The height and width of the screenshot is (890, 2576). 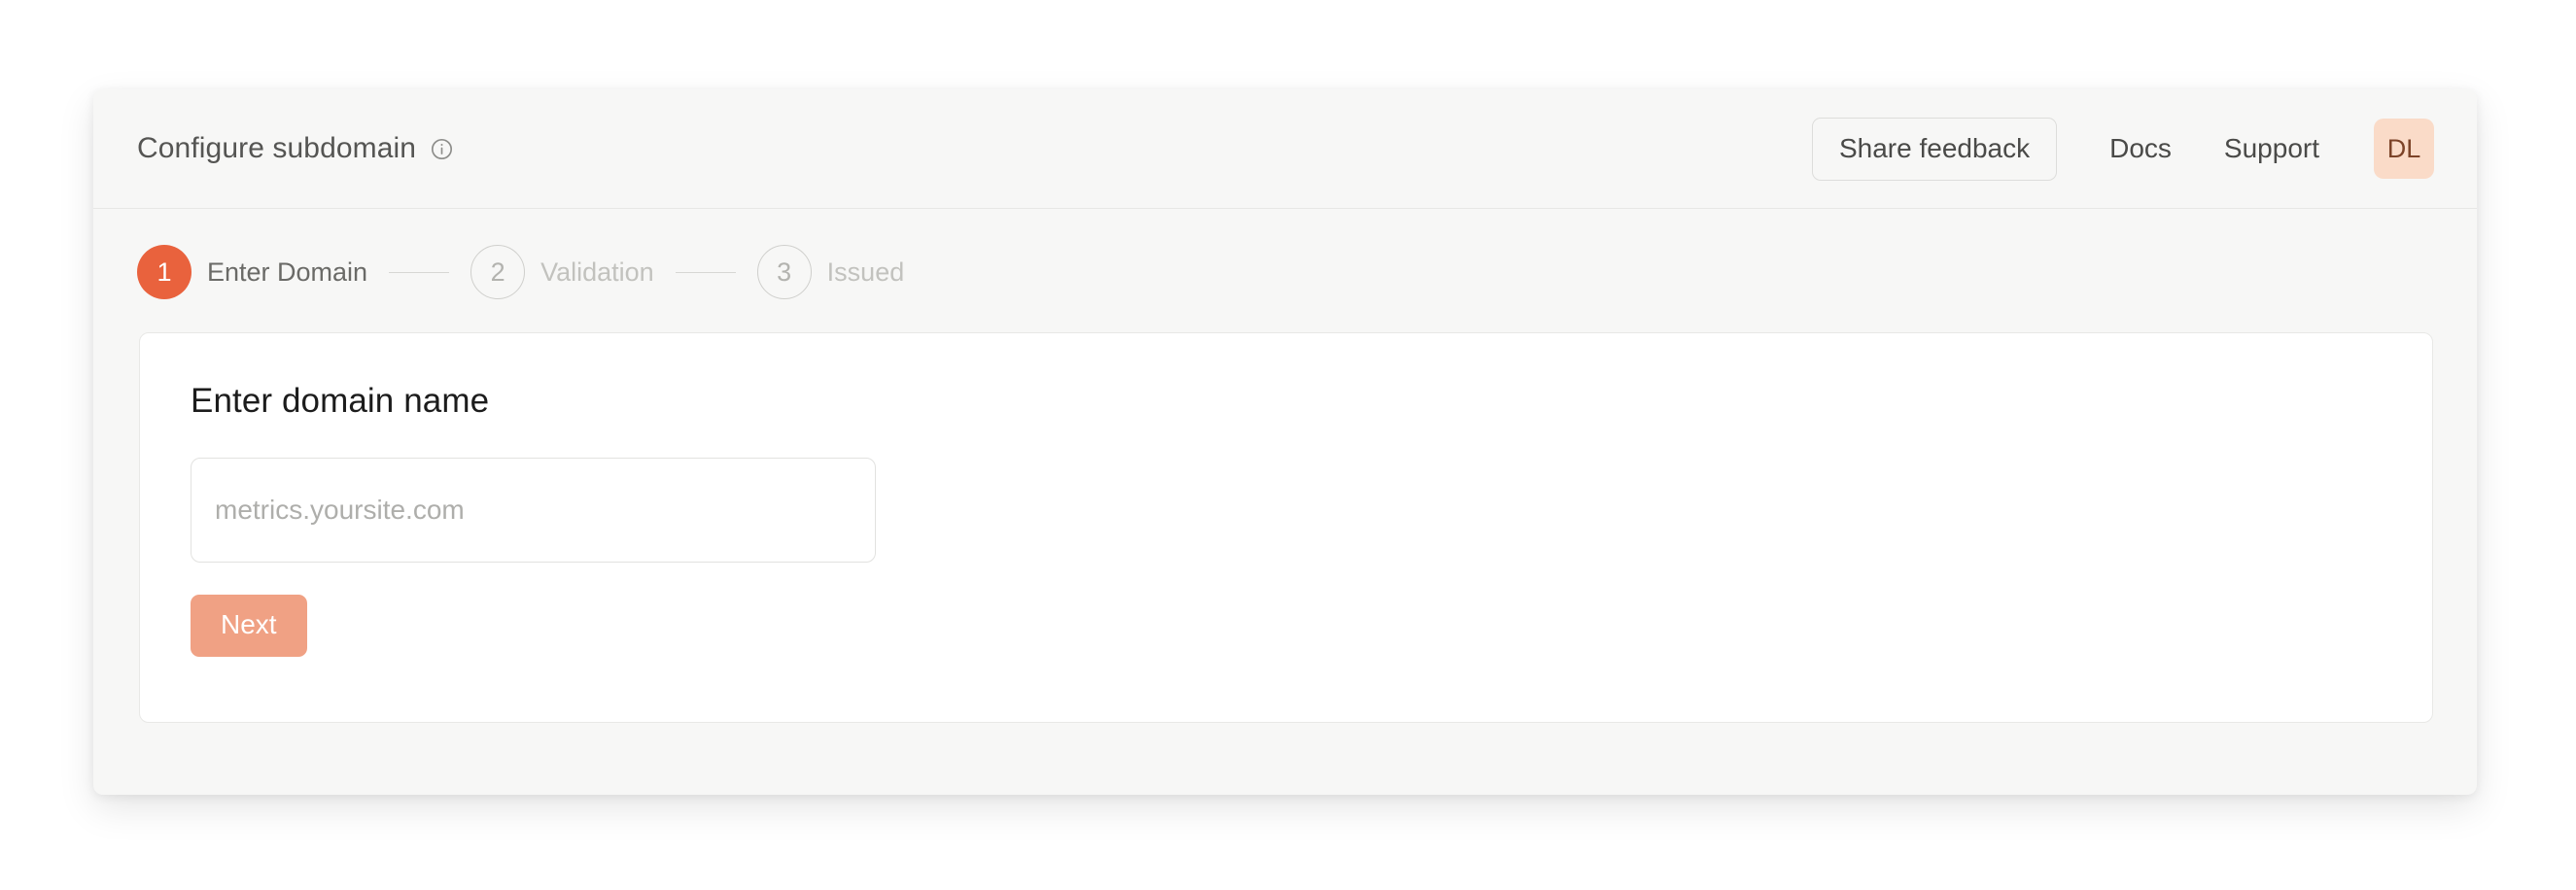 What do you see at coordinates (2404, 149) in the screenshot?
I see `avatar: DL` at bounding box center [2404, 149].